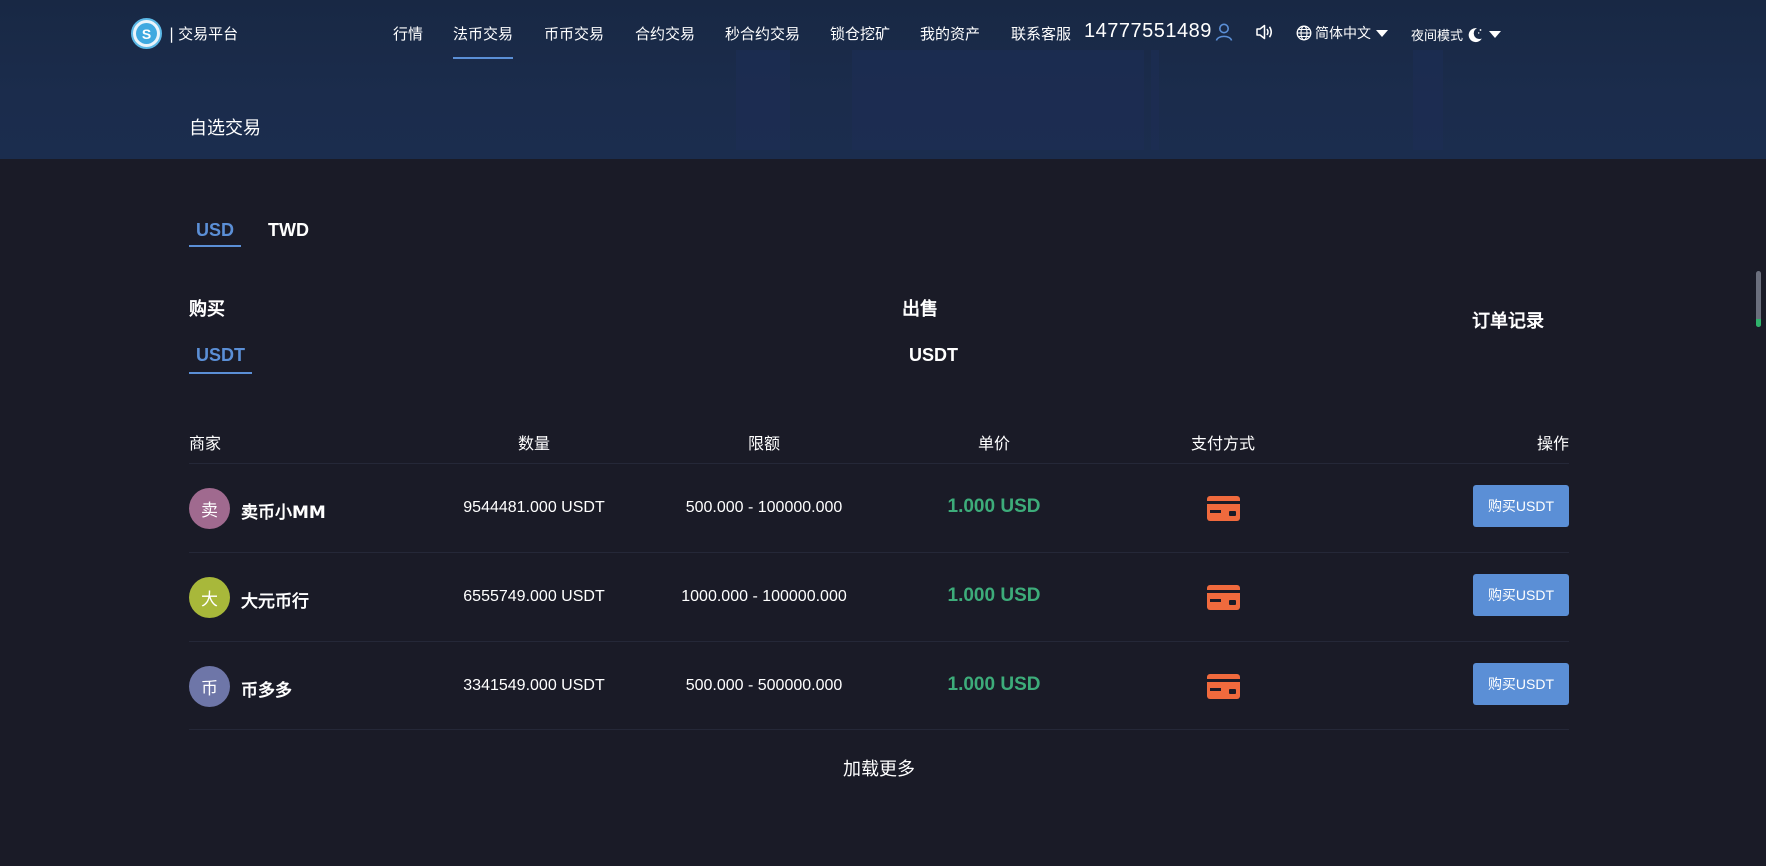  Describe the element at coordinates (534, 443) in the screenshot. I see `column-header-quantity: 数量` at that location.